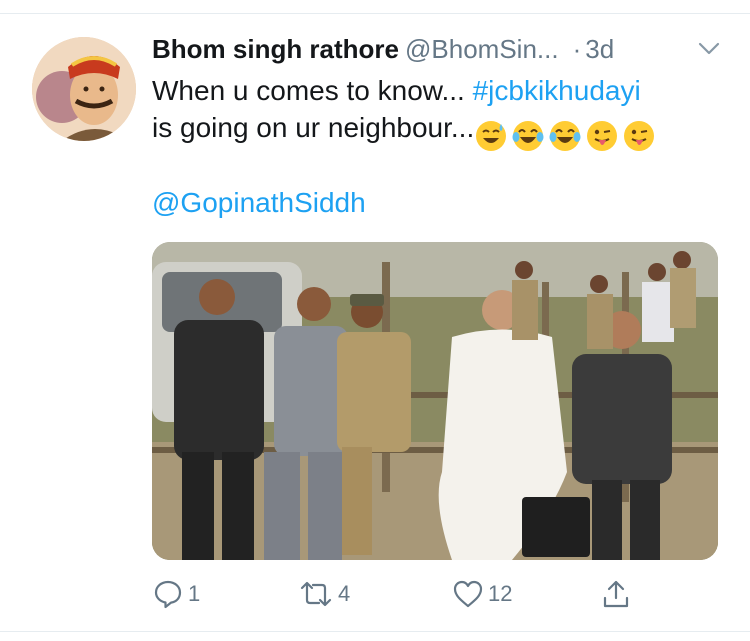 Image resolution: width=750 pixels, height=641 pixels. I want to click on heart-icon, so click(468, 594).